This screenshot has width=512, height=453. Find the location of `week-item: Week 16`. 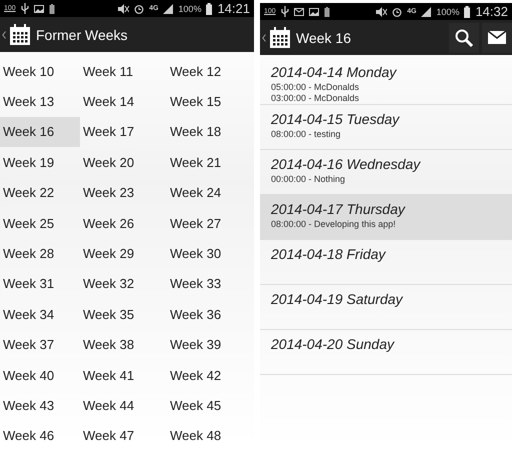

week-item: Week 16 is located at coordinates (40, 132).